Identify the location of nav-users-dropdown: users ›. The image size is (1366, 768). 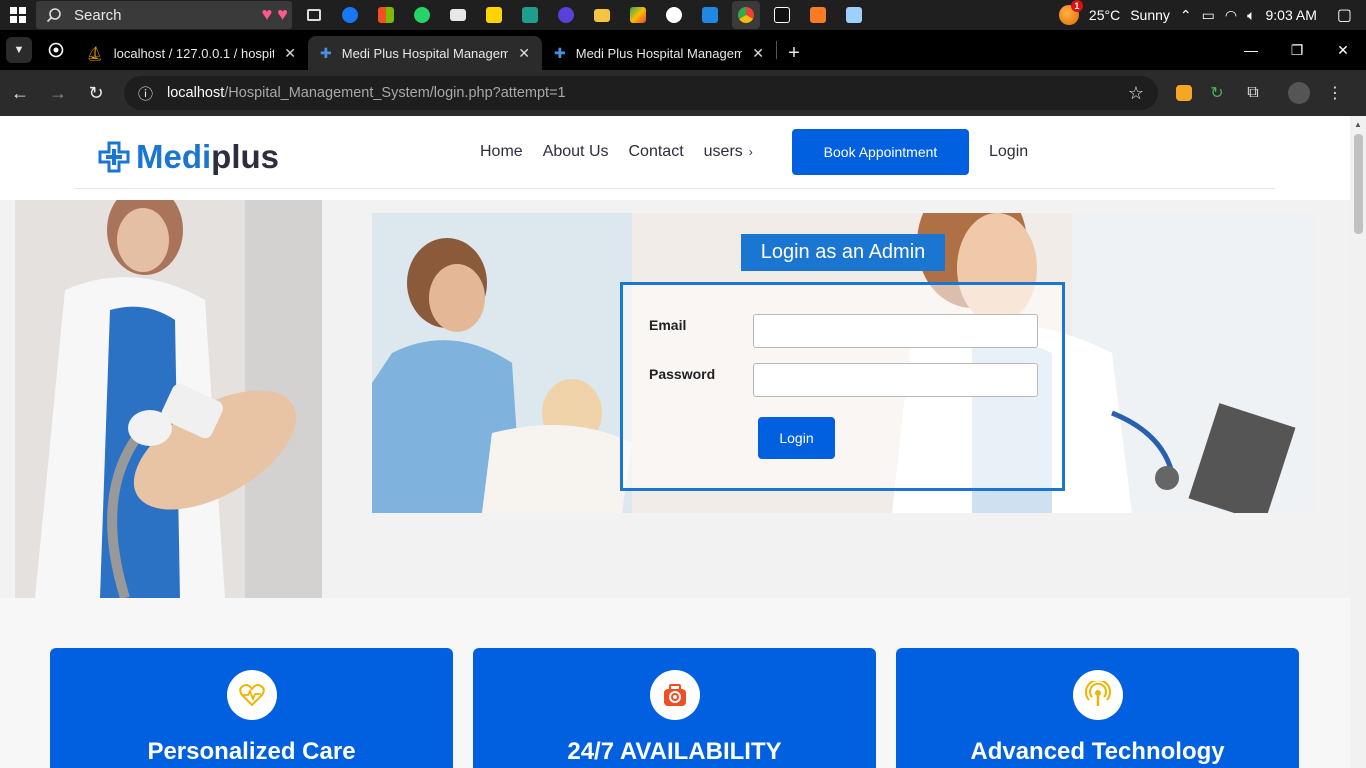
(728, 152).